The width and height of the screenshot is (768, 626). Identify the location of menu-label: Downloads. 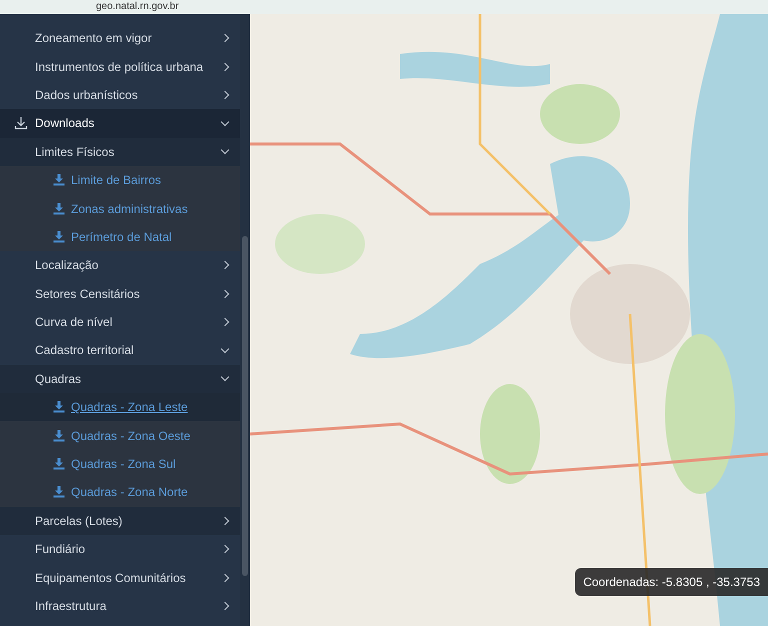
(65, 123).